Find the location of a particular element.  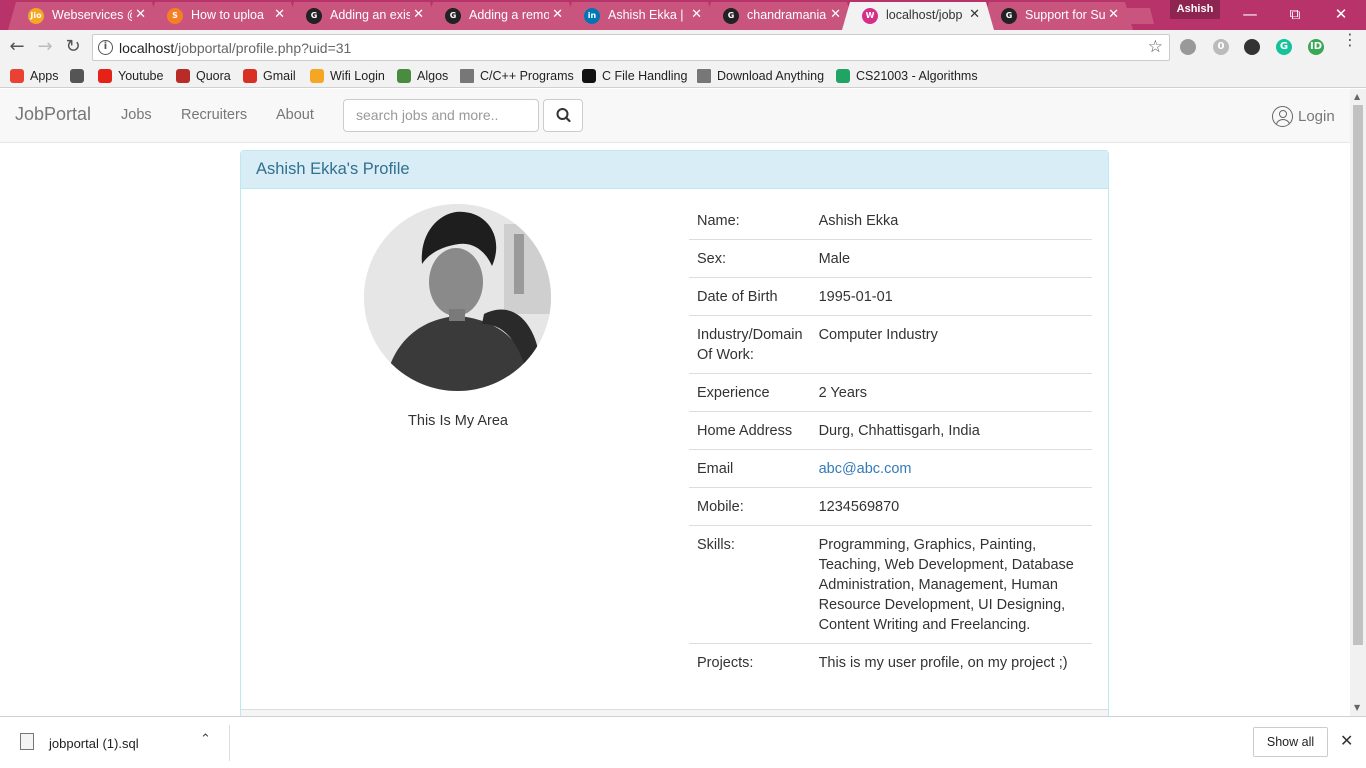

page-scrollbar: ▲ ▼ is located at coordinates (1358, 402).